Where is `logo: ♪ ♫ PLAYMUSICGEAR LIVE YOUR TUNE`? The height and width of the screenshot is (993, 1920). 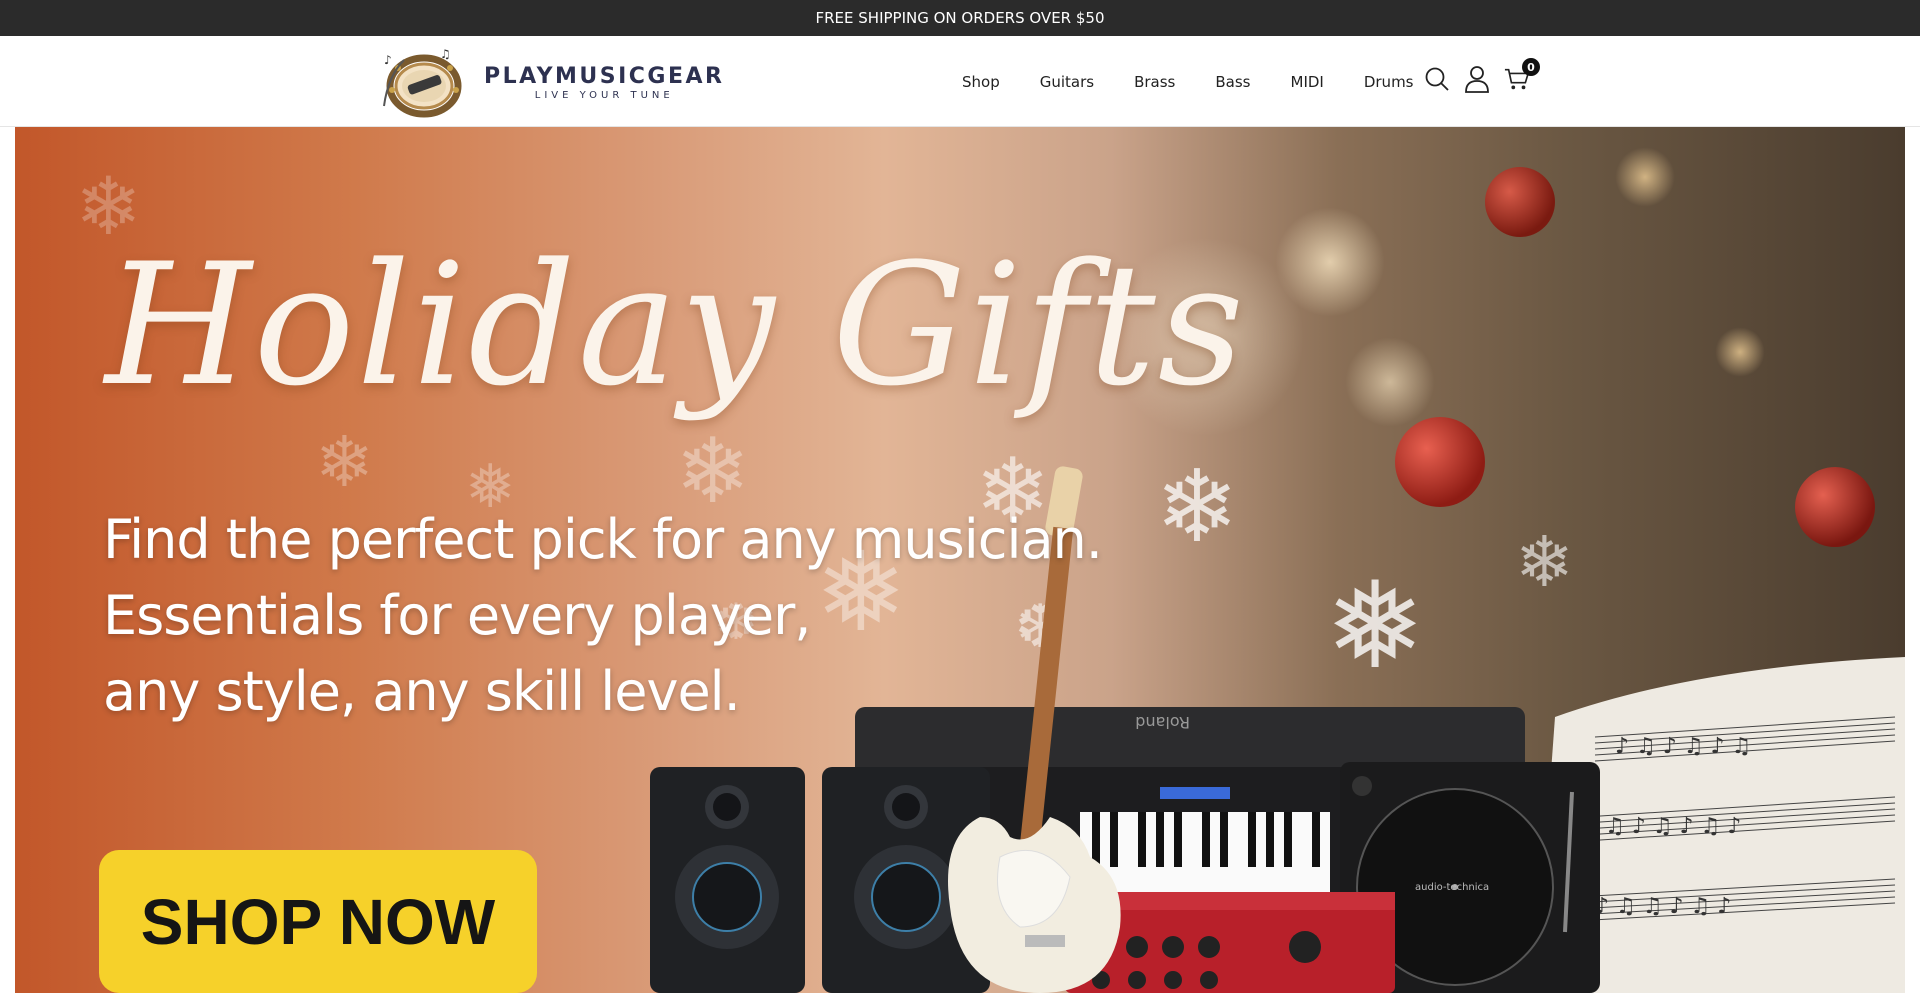 logo: ♪ ♫ PLAYMUSICGEAR LIVE YOUR TUNE is located at coordinates (551, 82).